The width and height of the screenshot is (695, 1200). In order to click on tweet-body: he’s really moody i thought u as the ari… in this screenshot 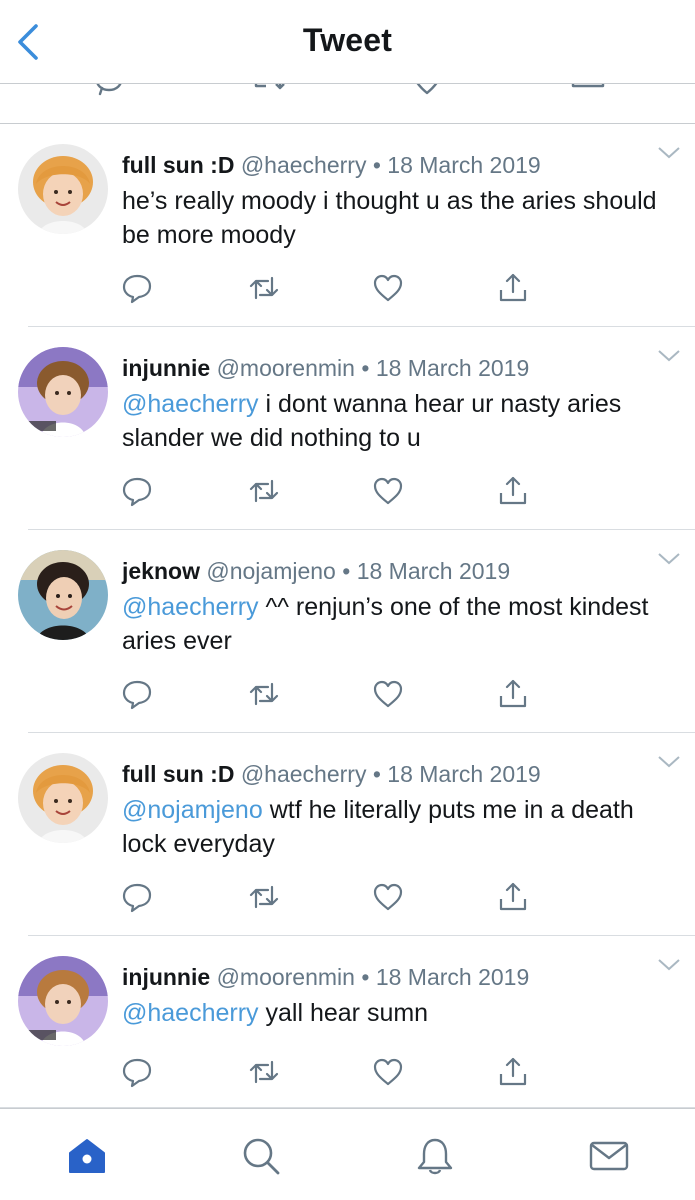, I will do `click(389, 218)`.